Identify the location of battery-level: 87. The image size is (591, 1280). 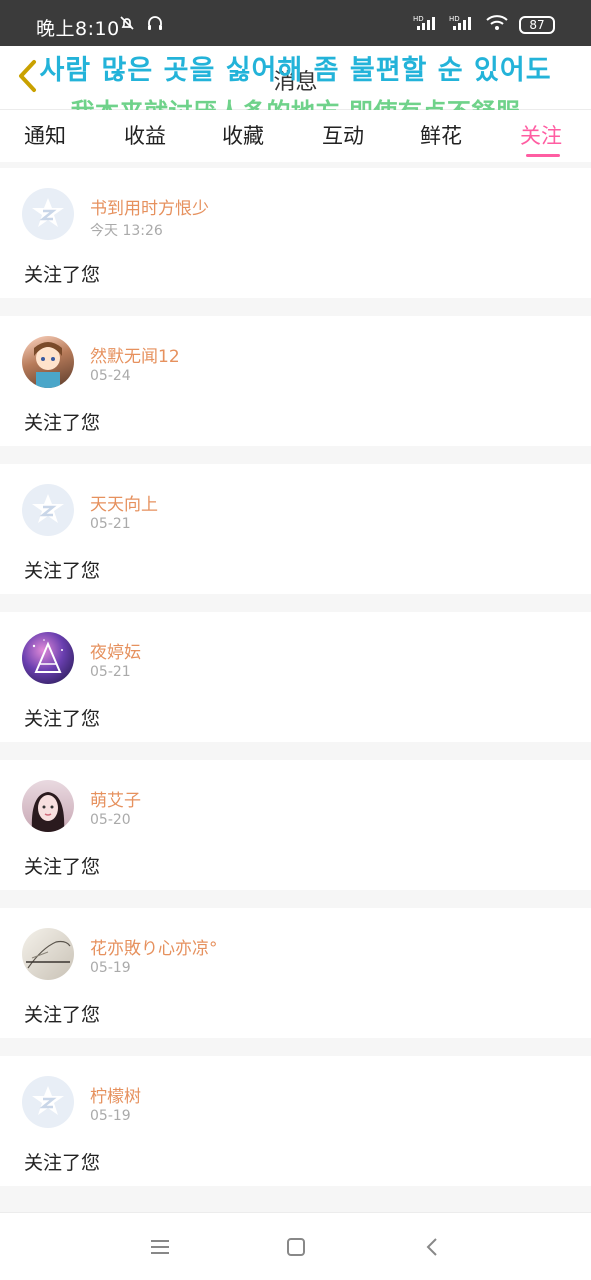
(537, 25).